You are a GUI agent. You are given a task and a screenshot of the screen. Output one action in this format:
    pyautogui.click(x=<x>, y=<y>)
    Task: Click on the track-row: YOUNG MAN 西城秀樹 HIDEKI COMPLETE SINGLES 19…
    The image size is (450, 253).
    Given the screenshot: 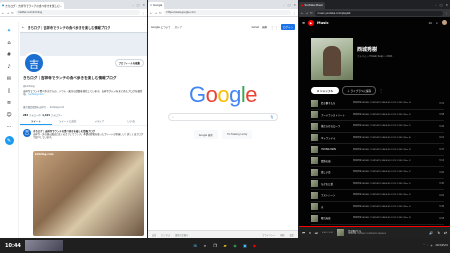 What is the action you would take?
    pyautogui.click(x=377, y=150)
    